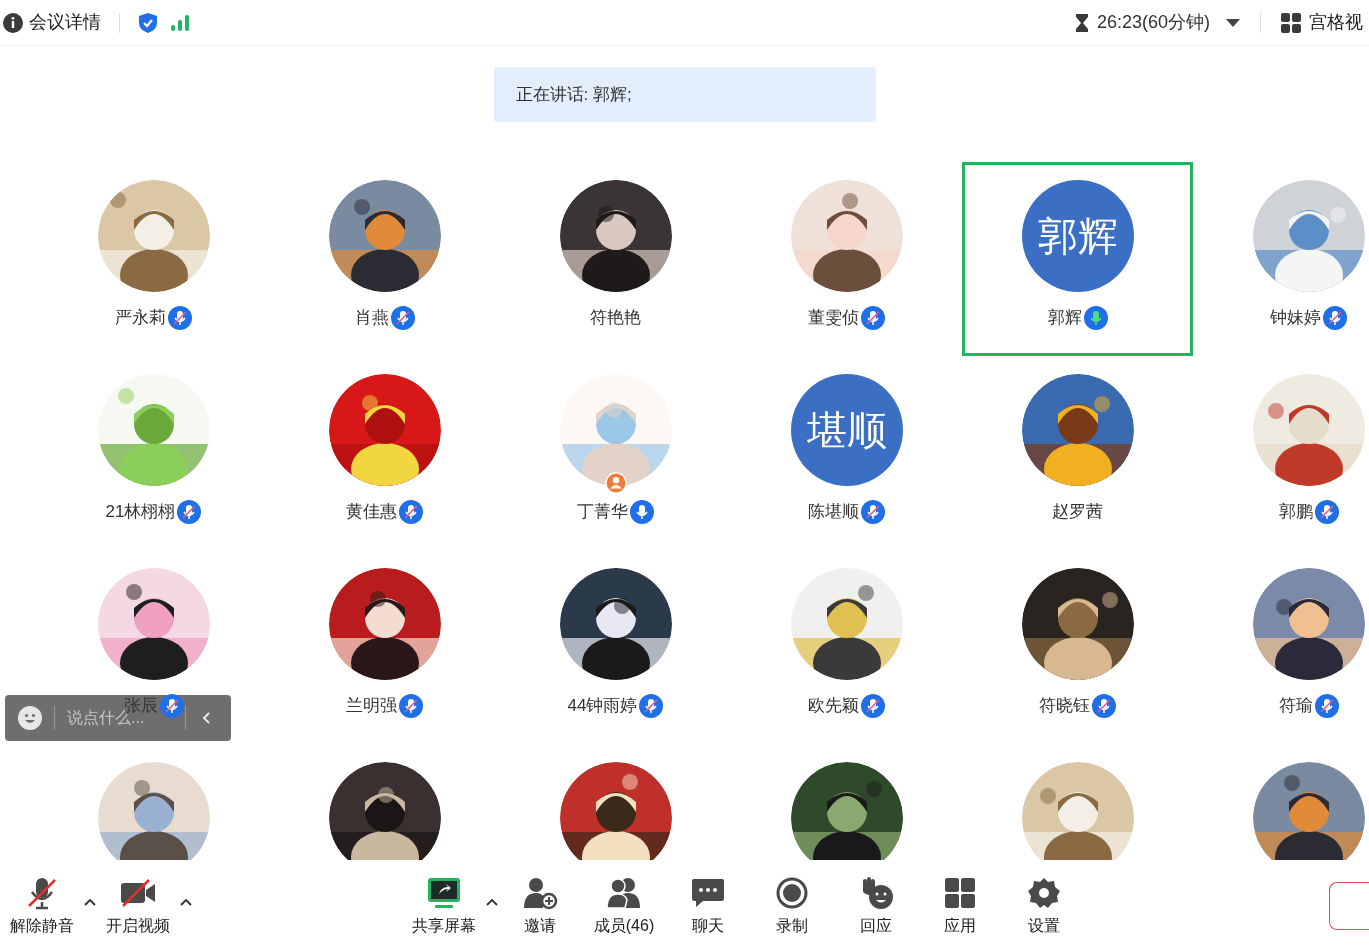 The width and height of the screenshot is (1369, 945). I want to click on meeting-timer: 26:23(60分钟), so click(1153, 22).